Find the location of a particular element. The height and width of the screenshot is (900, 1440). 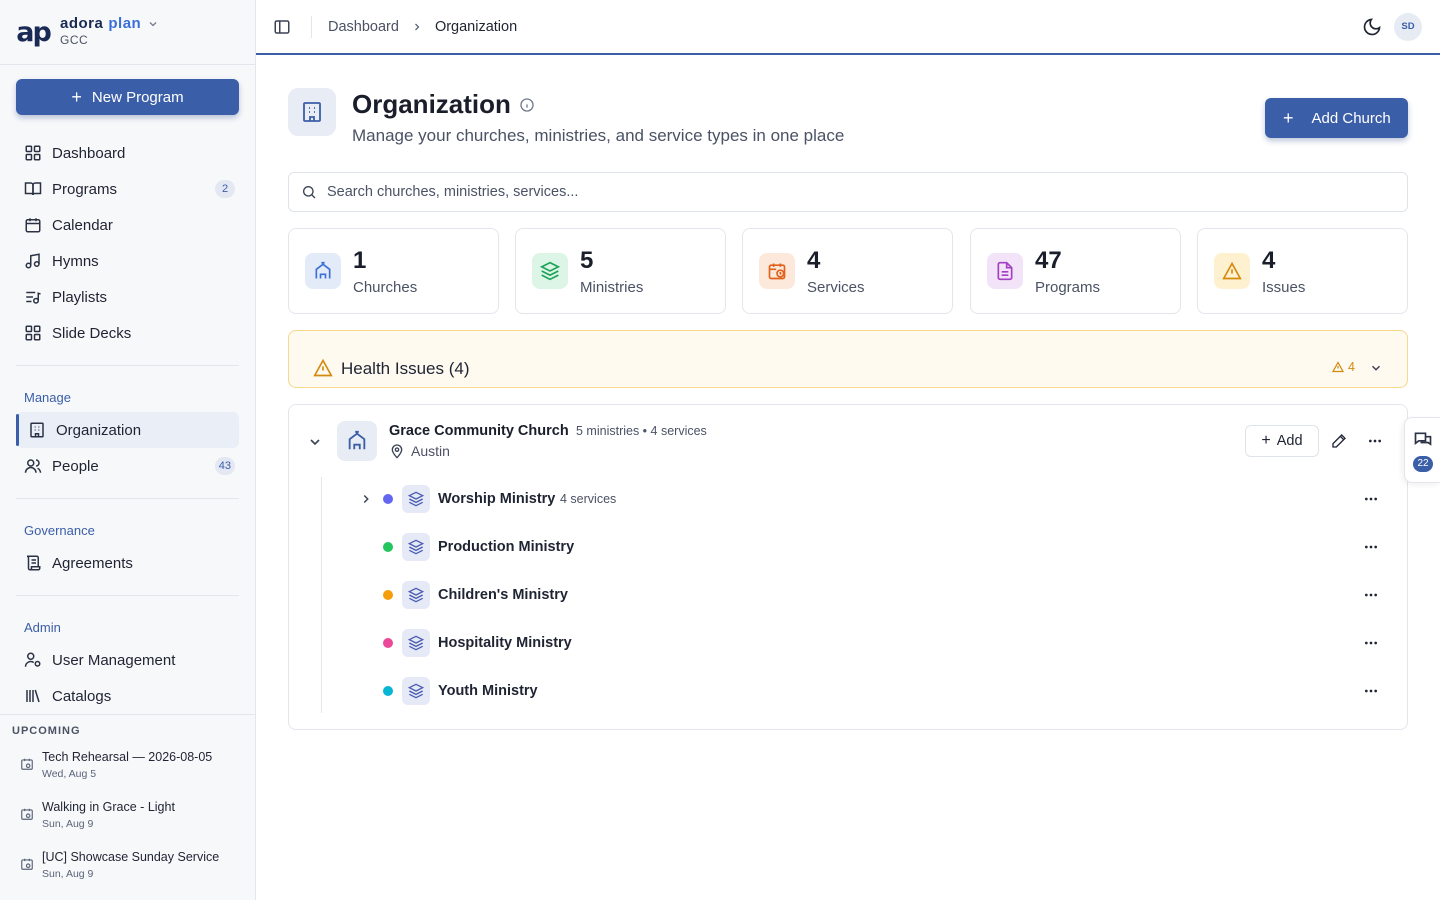

tree-line is located at coordinates (321, 595).